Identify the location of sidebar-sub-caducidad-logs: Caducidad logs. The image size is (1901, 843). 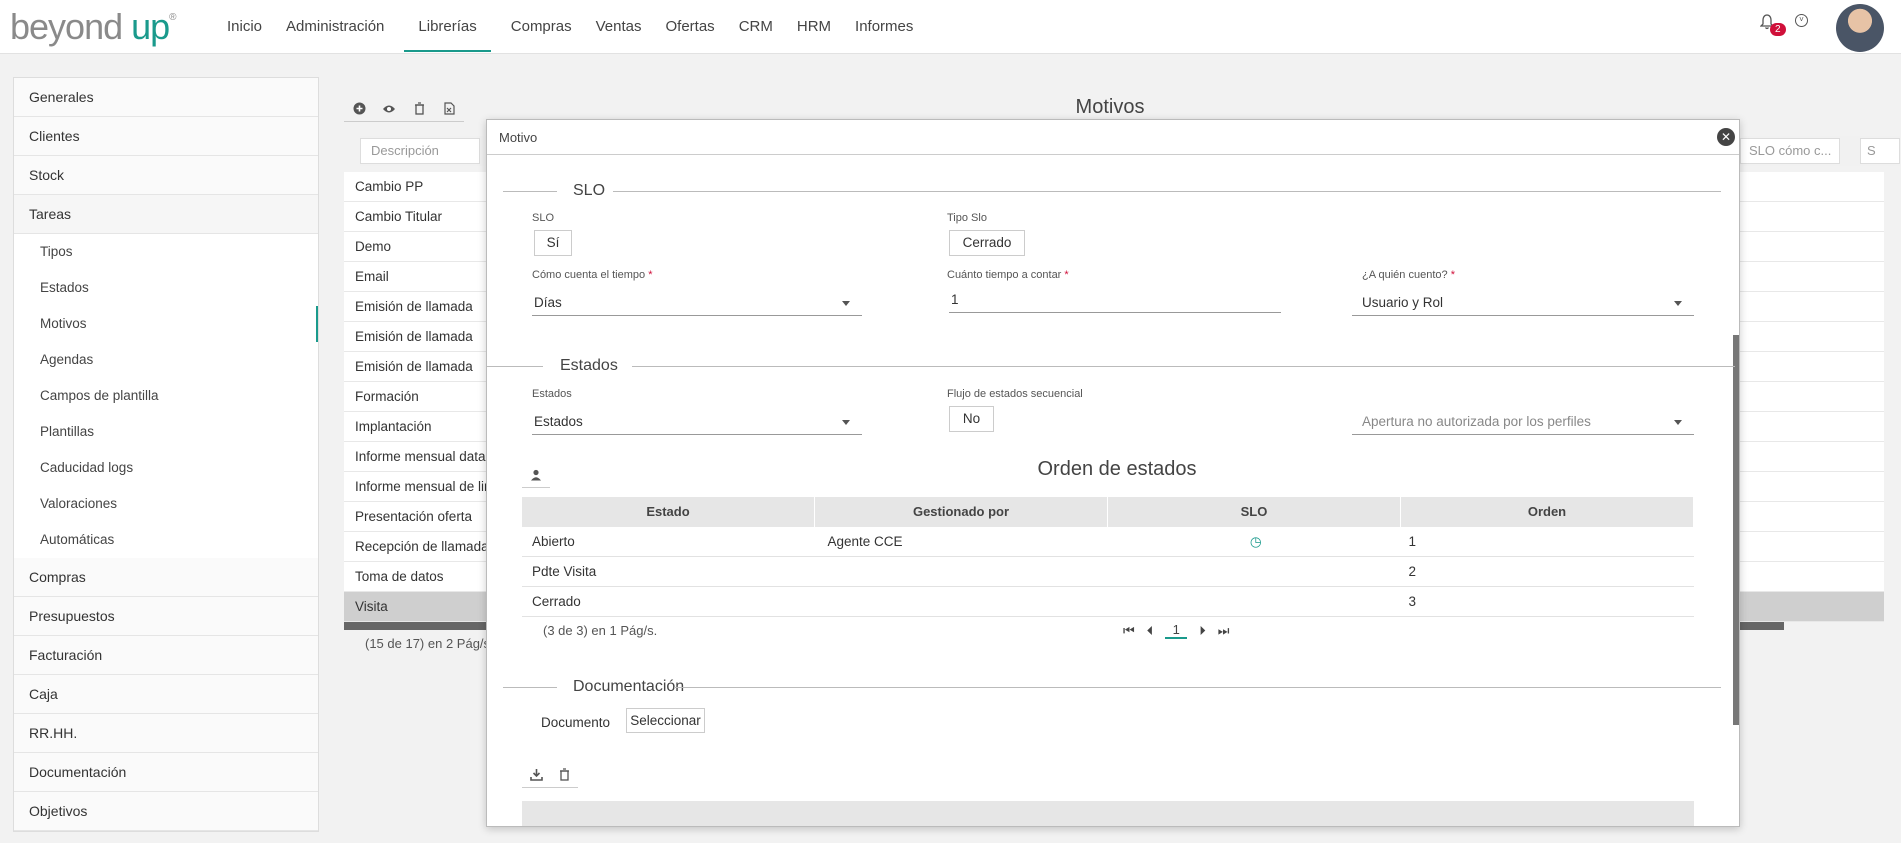
(166, 468).